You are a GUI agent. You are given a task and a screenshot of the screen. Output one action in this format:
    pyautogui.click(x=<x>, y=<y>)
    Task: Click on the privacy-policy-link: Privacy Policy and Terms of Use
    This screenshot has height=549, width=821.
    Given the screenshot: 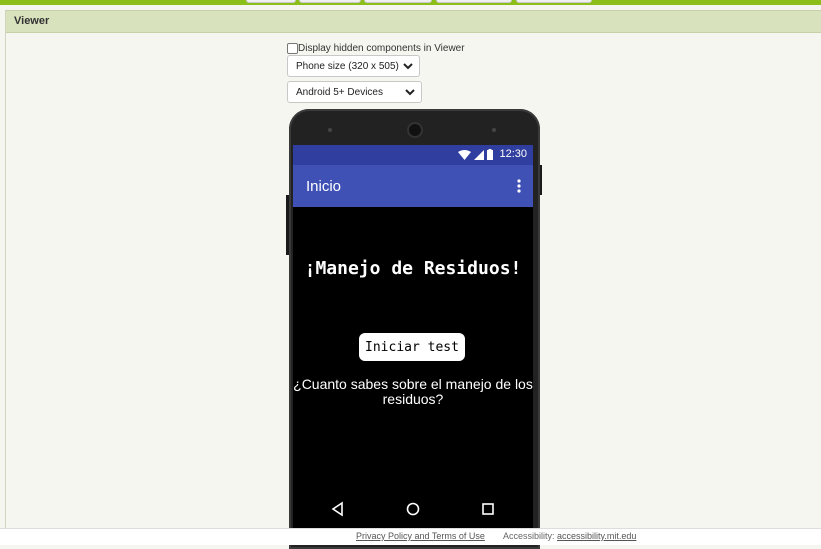 What is the action you would take?
    pyautogui.click(x=420, y=536)
    